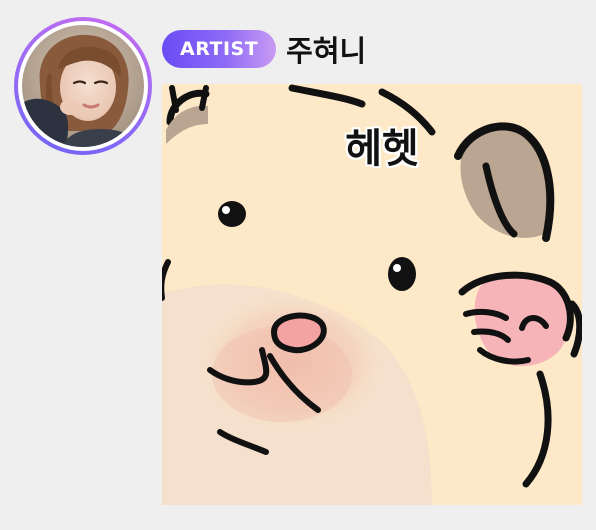 This screenshot has height=530, width=596. Describe the element at coordinates (326, 49) in the screenshot. I see `sender-name: 주혀니` at that location.